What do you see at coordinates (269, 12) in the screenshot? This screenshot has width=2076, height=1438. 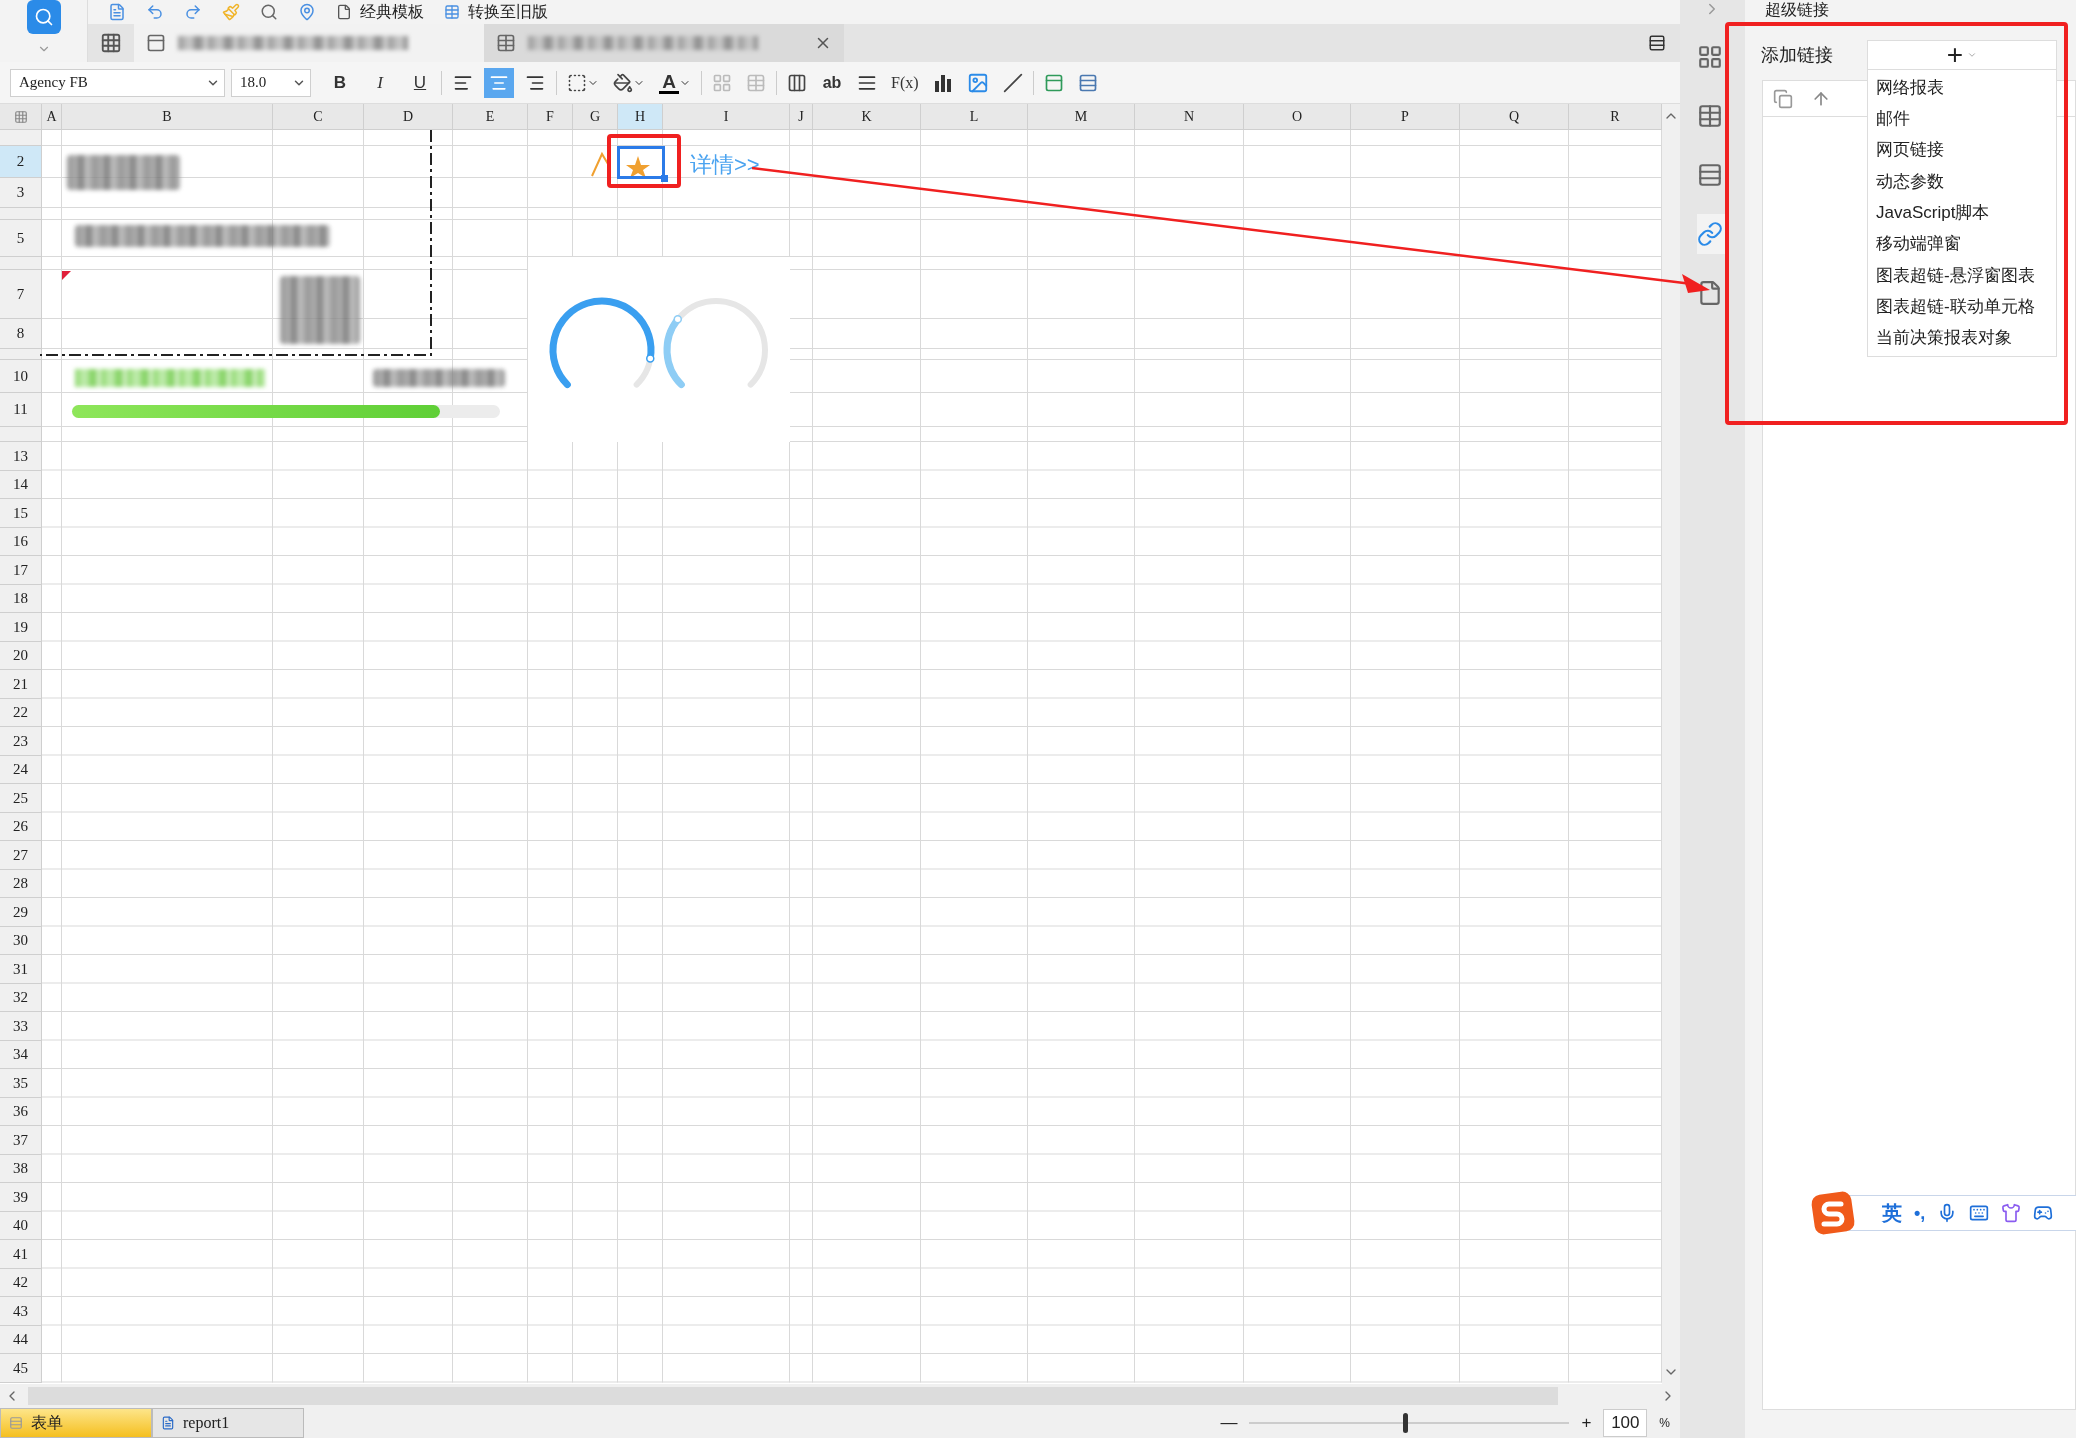 I see `preview-icon` at bounding box center [269, 12].